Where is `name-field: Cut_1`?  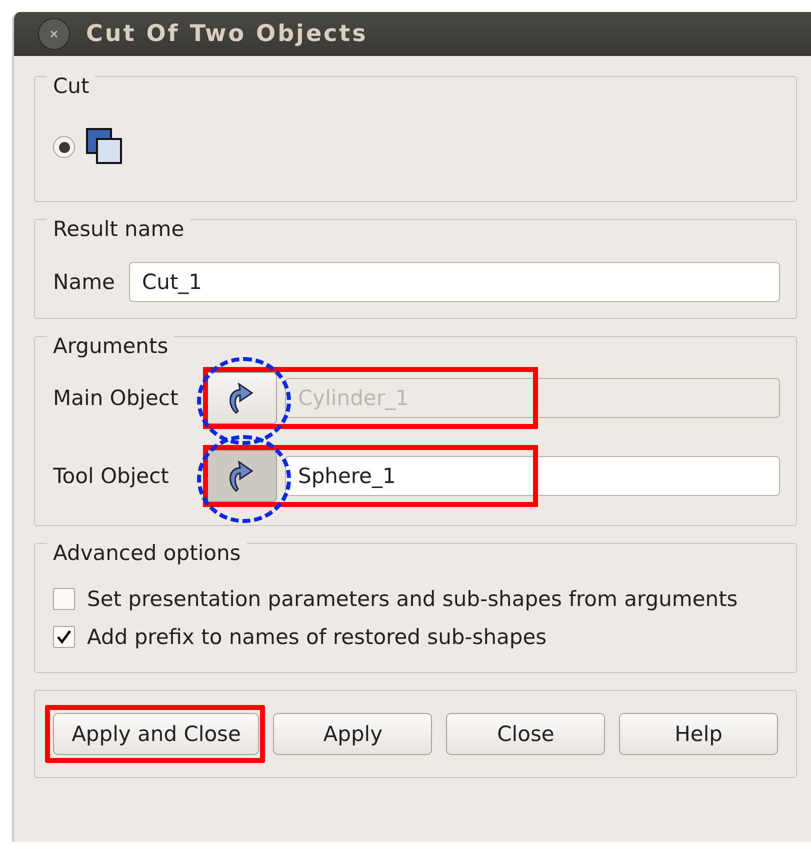
name-field: Cut_1 is located at coordinates (454, 282).